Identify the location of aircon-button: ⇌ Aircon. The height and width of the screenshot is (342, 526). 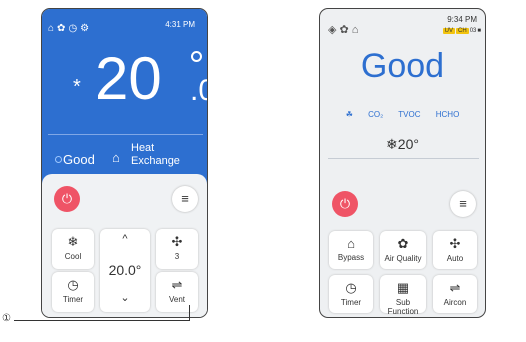
(455, 294).